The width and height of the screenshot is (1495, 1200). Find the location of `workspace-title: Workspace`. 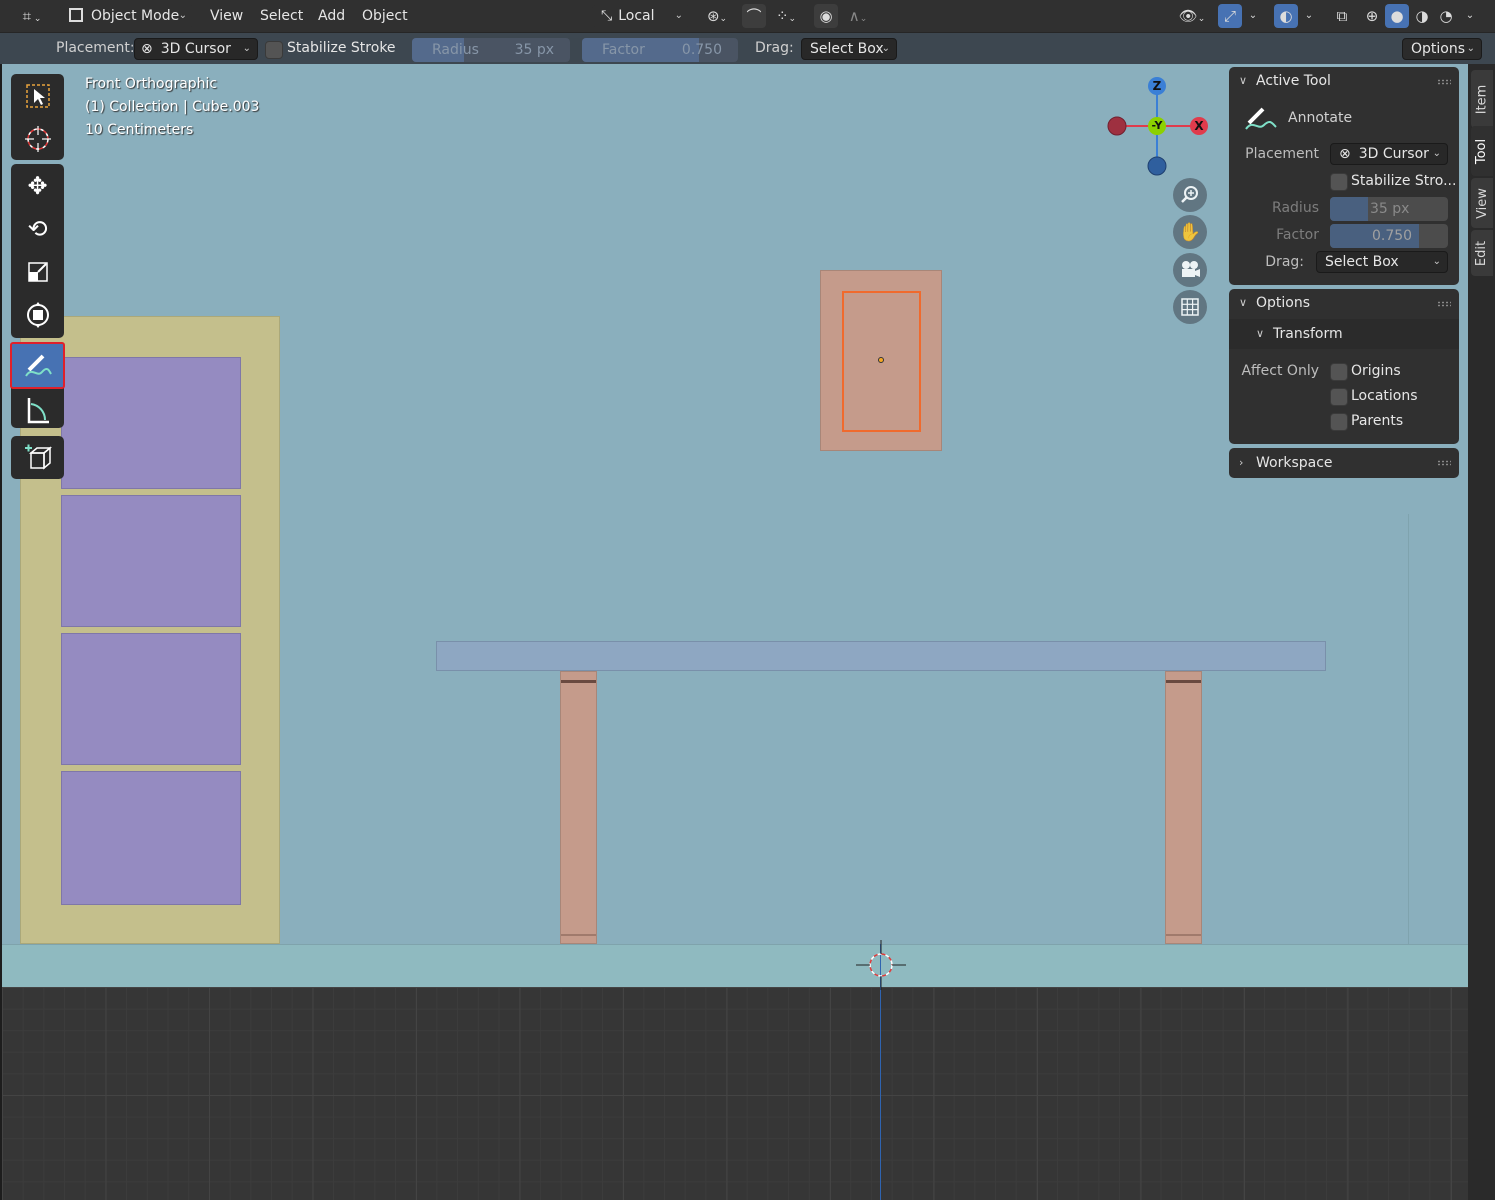

workspace-title: Workspace is located at coordinates (1294, 463).